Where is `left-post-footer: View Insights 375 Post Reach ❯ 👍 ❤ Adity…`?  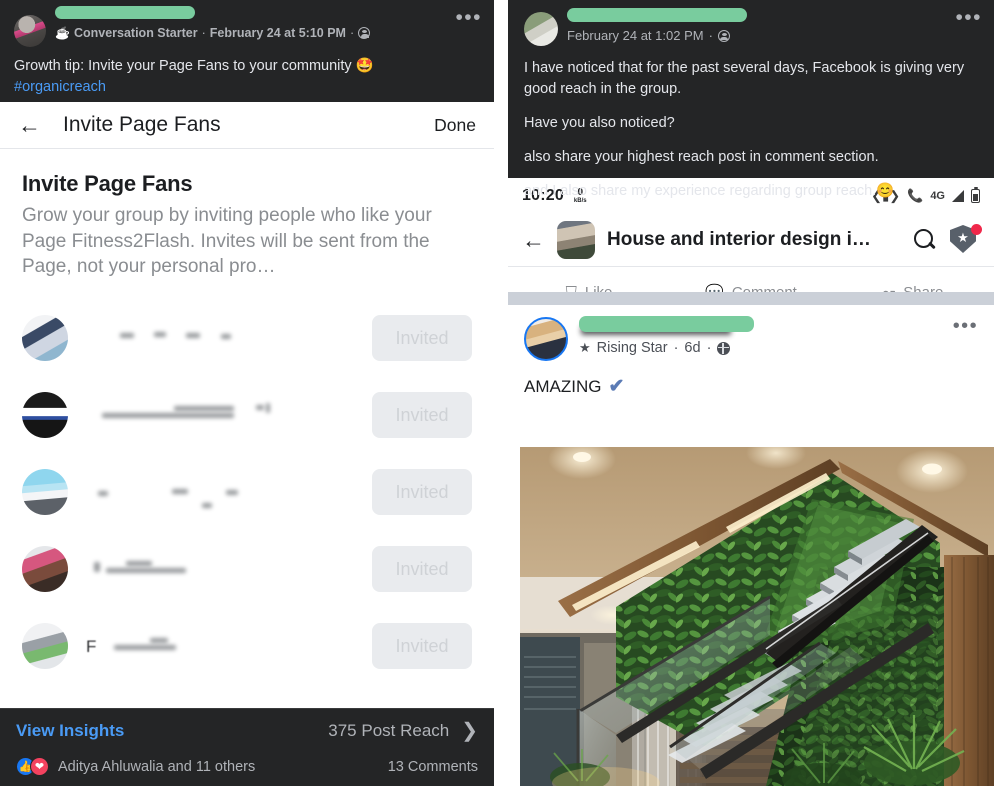 left-post-footer: View Insights 375 Post Reach ❯ 👍 ❤ Adity… is located at coordinates (247, 747).